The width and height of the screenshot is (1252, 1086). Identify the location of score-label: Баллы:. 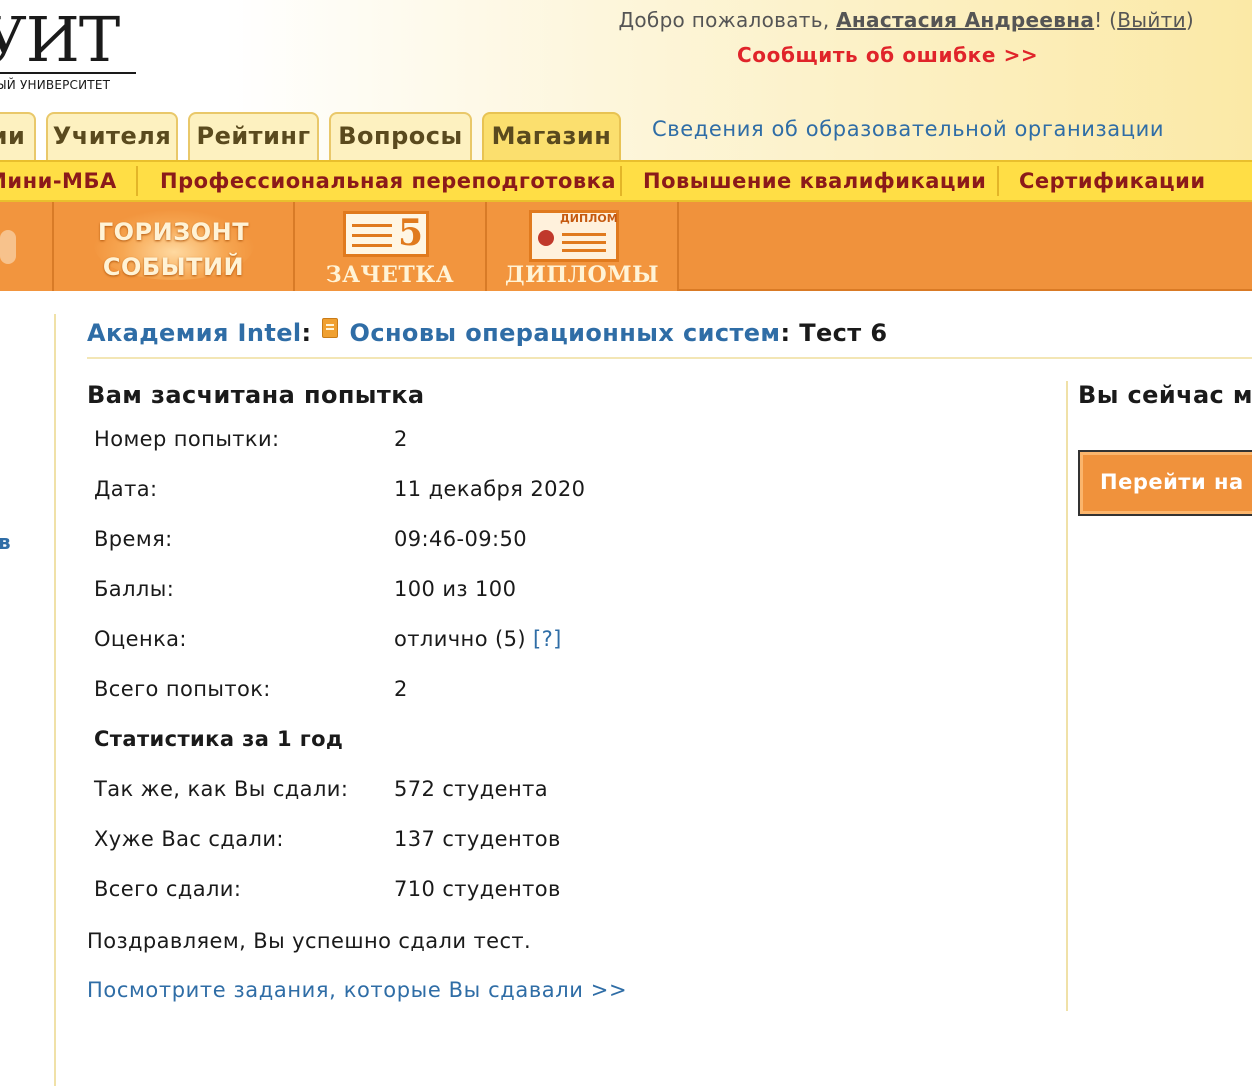
(134, 589).